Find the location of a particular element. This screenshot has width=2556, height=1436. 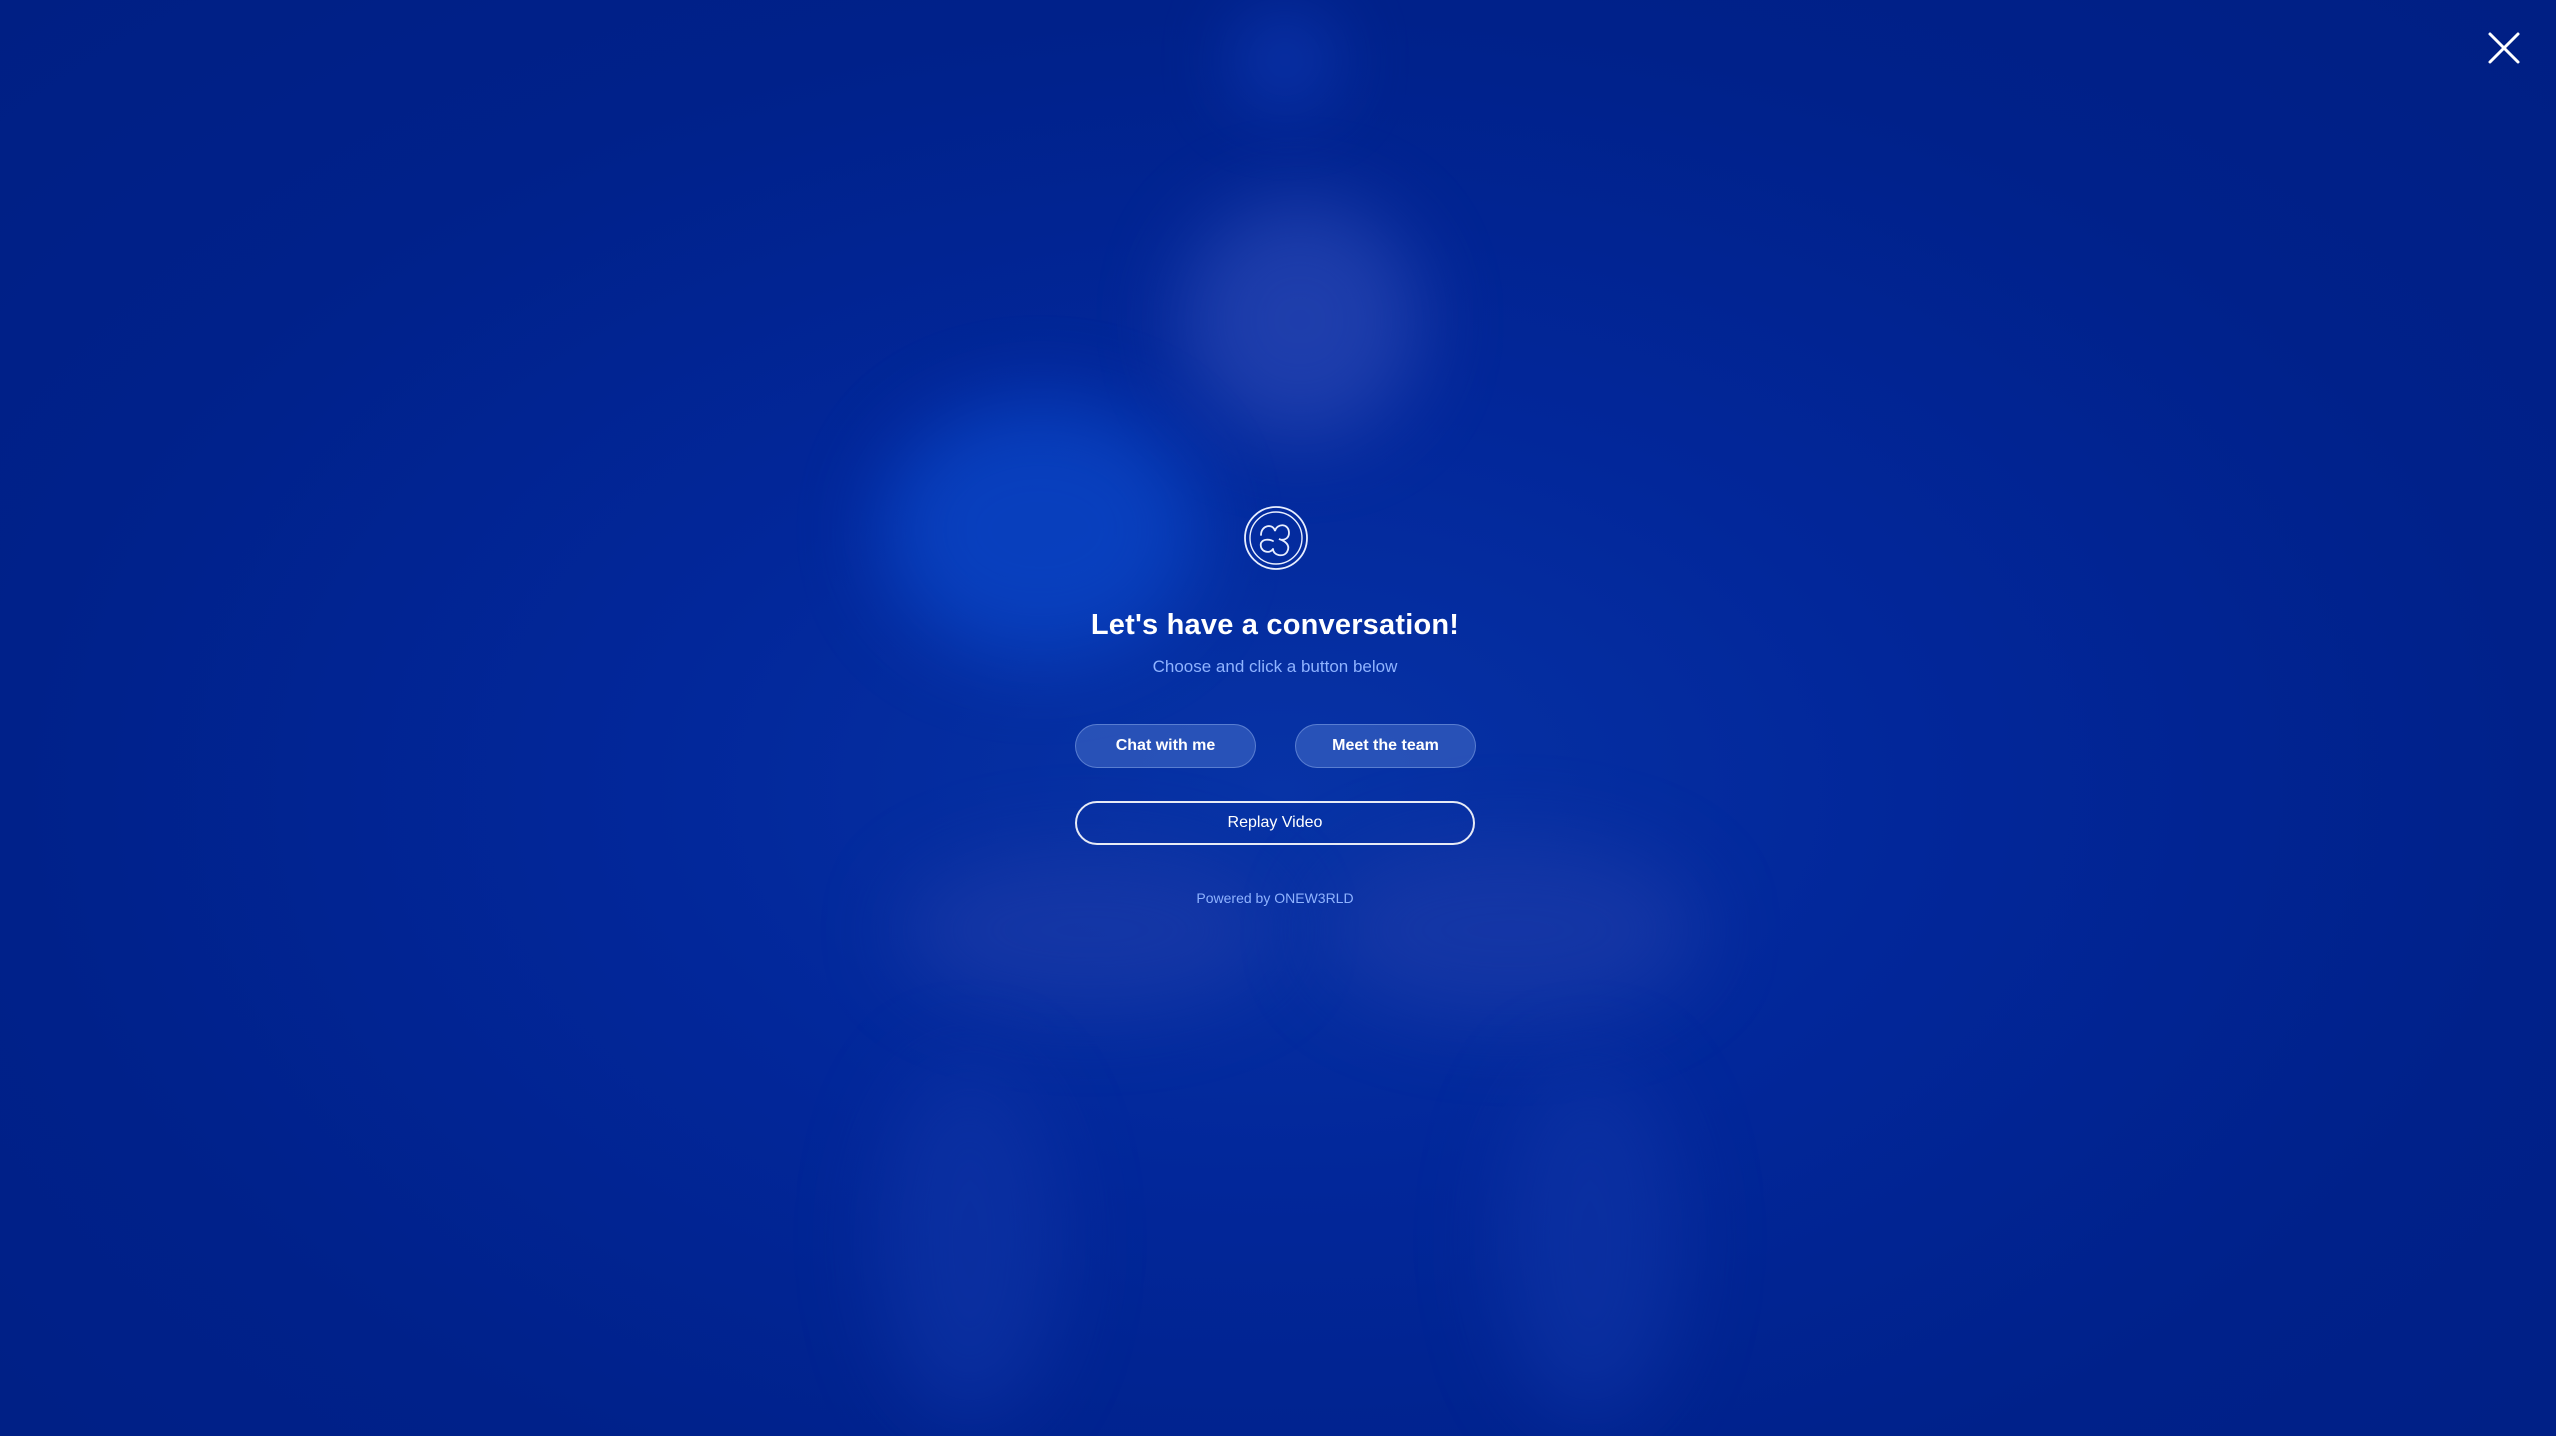

page-title: Let's have a conversation! is located at coordinates (1275, 625).